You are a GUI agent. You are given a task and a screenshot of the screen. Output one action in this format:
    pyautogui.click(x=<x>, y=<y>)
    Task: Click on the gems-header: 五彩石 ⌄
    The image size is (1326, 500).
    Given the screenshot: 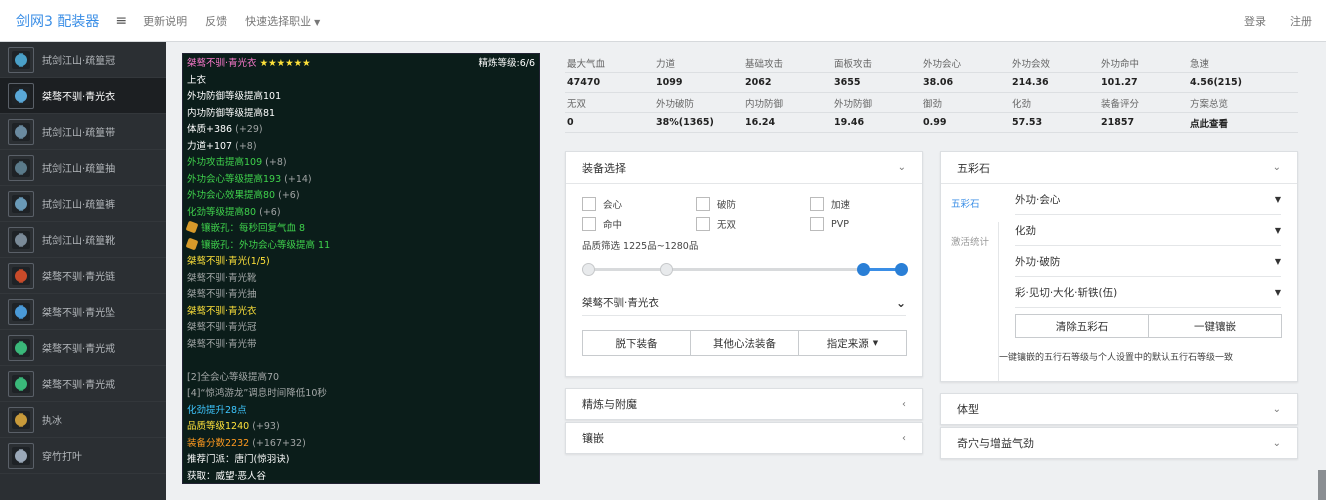 What is the action you would take?
    pyautogui.click(x=1119, y=168)
    